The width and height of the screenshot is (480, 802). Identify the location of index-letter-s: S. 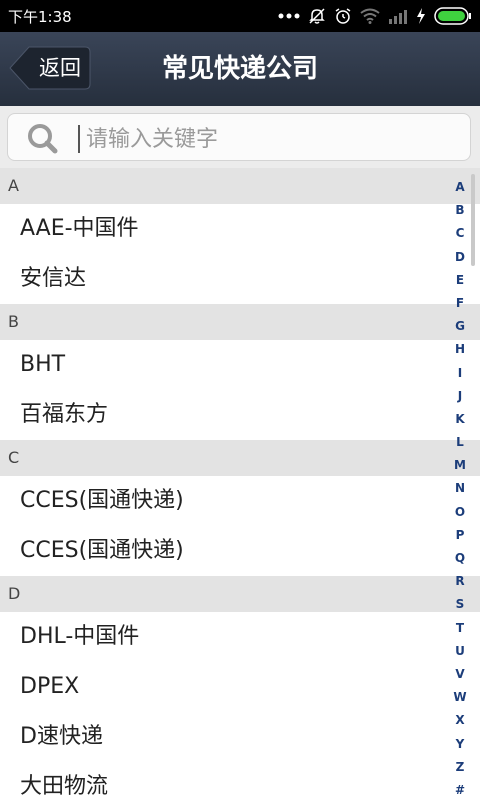
(460, 604).